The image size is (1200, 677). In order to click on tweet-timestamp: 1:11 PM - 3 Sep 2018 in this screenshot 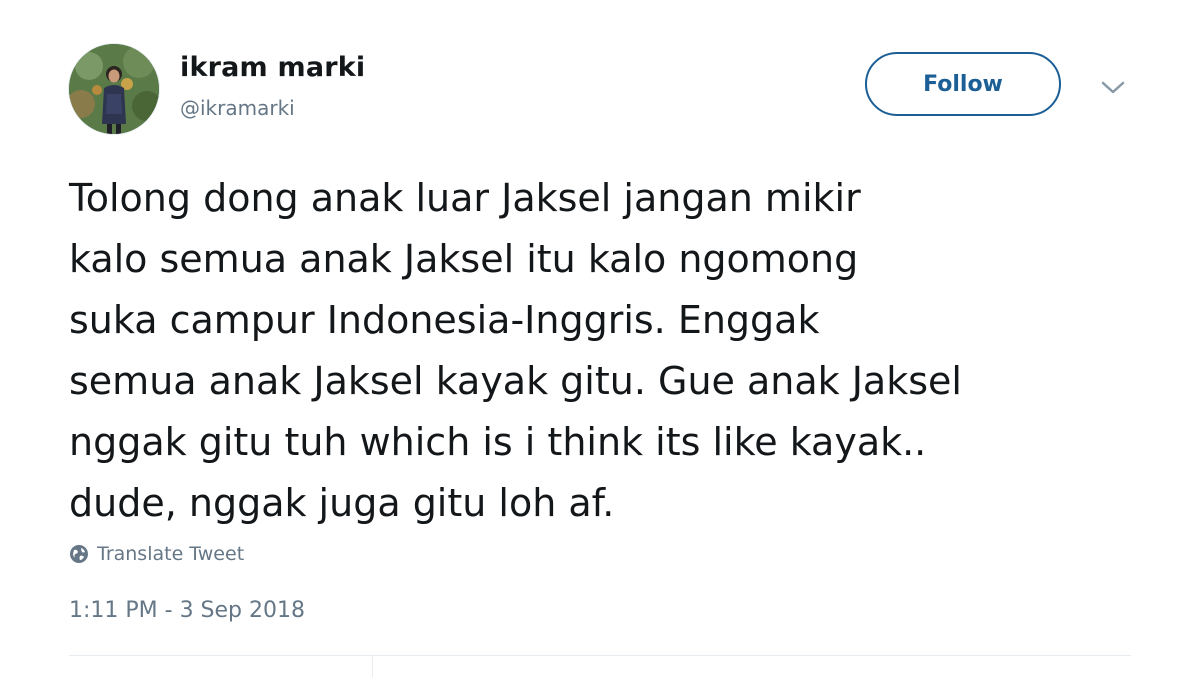, I will do `click(187, 610)`.